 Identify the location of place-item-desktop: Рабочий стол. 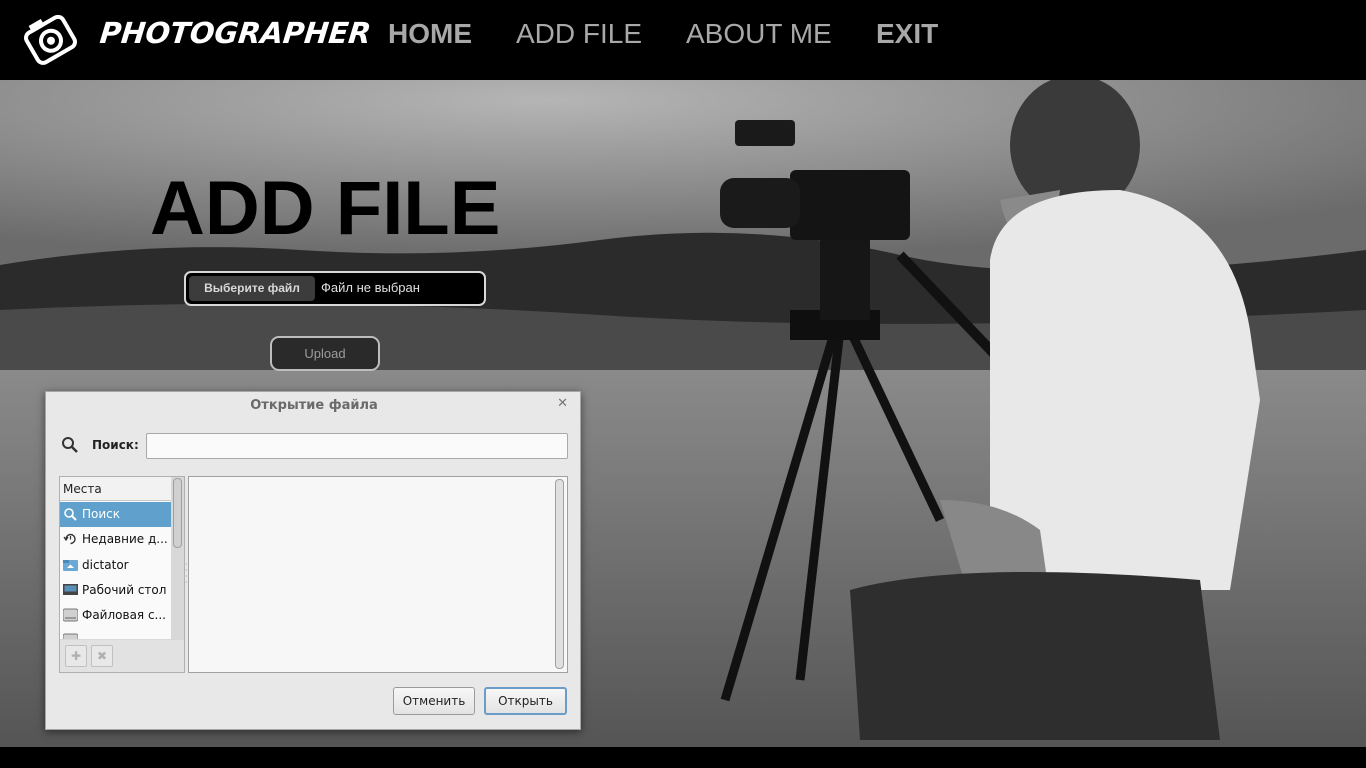
(115, 590).